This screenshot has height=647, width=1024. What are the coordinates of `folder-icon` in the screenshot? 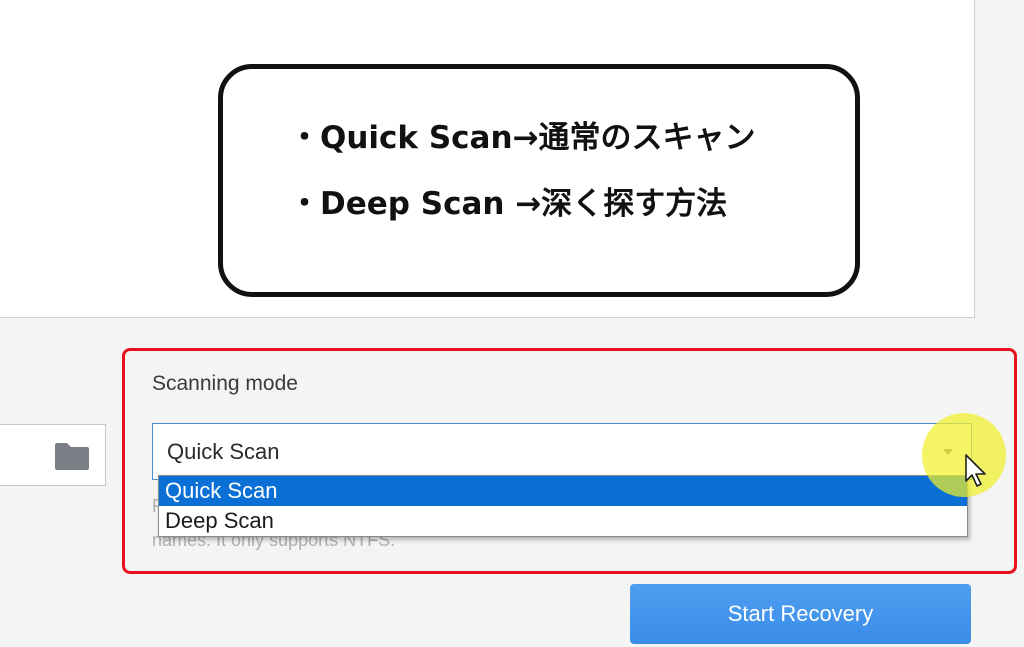 It's located at (72, 456).